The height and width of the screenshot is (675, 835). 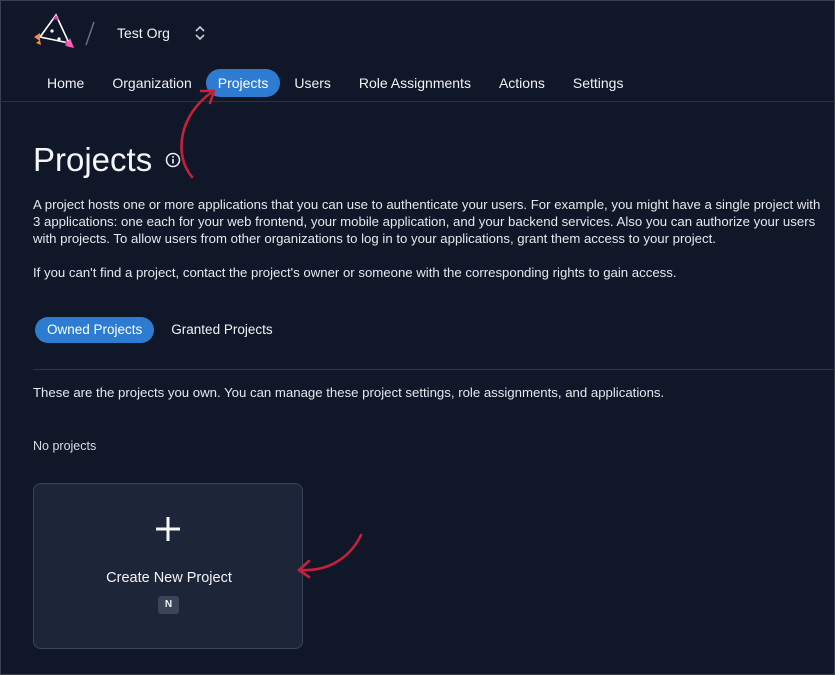 What do you see at coordinates (93, 159) in the screenshot?
I see `page-title: Projects` at bounding box center [93, 159].